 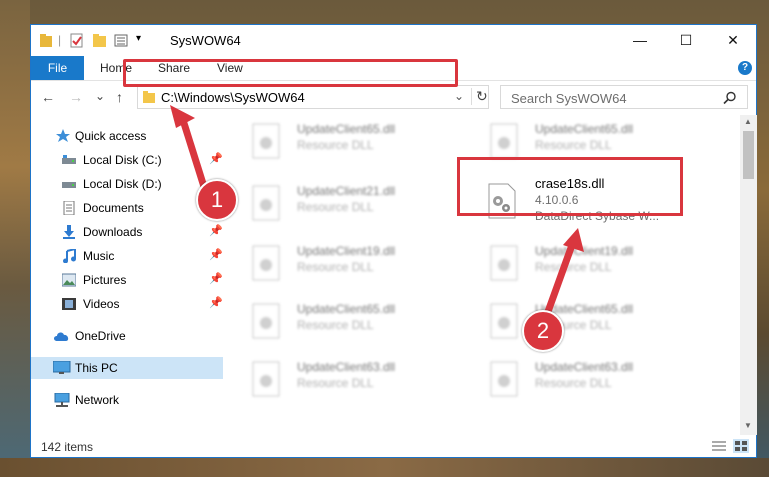 I want to click on sidebar-item-this-pc: This PC, so click(x=127, y=368).